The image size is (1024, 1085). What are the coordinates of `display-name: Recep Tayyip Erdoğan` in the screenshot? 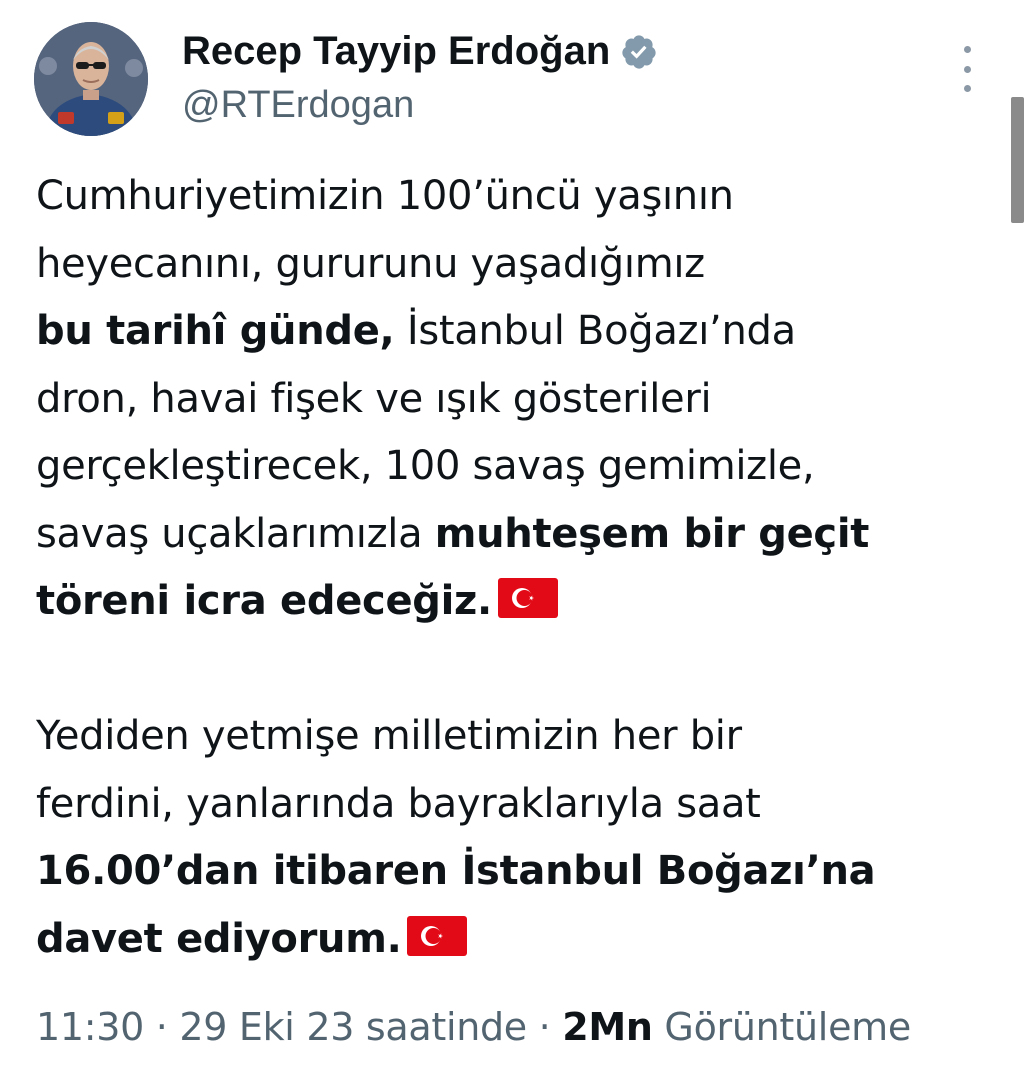 It's located at (396, 51).